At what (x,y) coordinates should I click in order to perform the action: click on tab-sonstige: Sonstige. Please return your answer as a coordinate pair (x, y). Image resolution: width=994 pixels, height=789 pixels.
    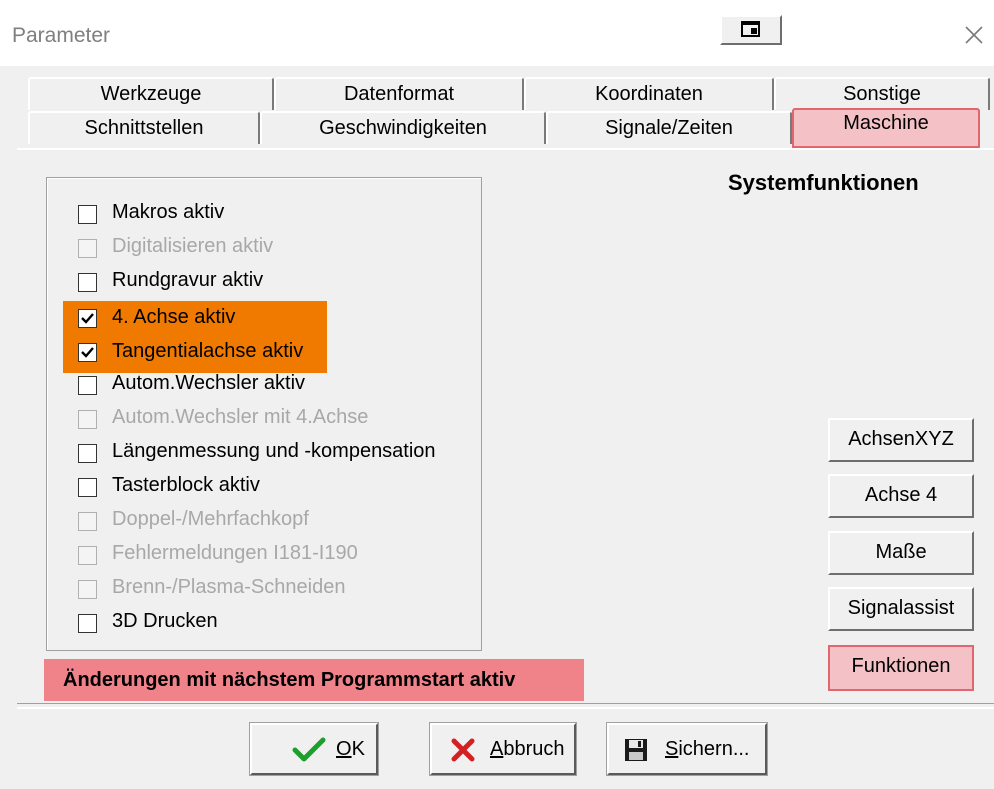
    Looking at the image, I should click on (882, 93).